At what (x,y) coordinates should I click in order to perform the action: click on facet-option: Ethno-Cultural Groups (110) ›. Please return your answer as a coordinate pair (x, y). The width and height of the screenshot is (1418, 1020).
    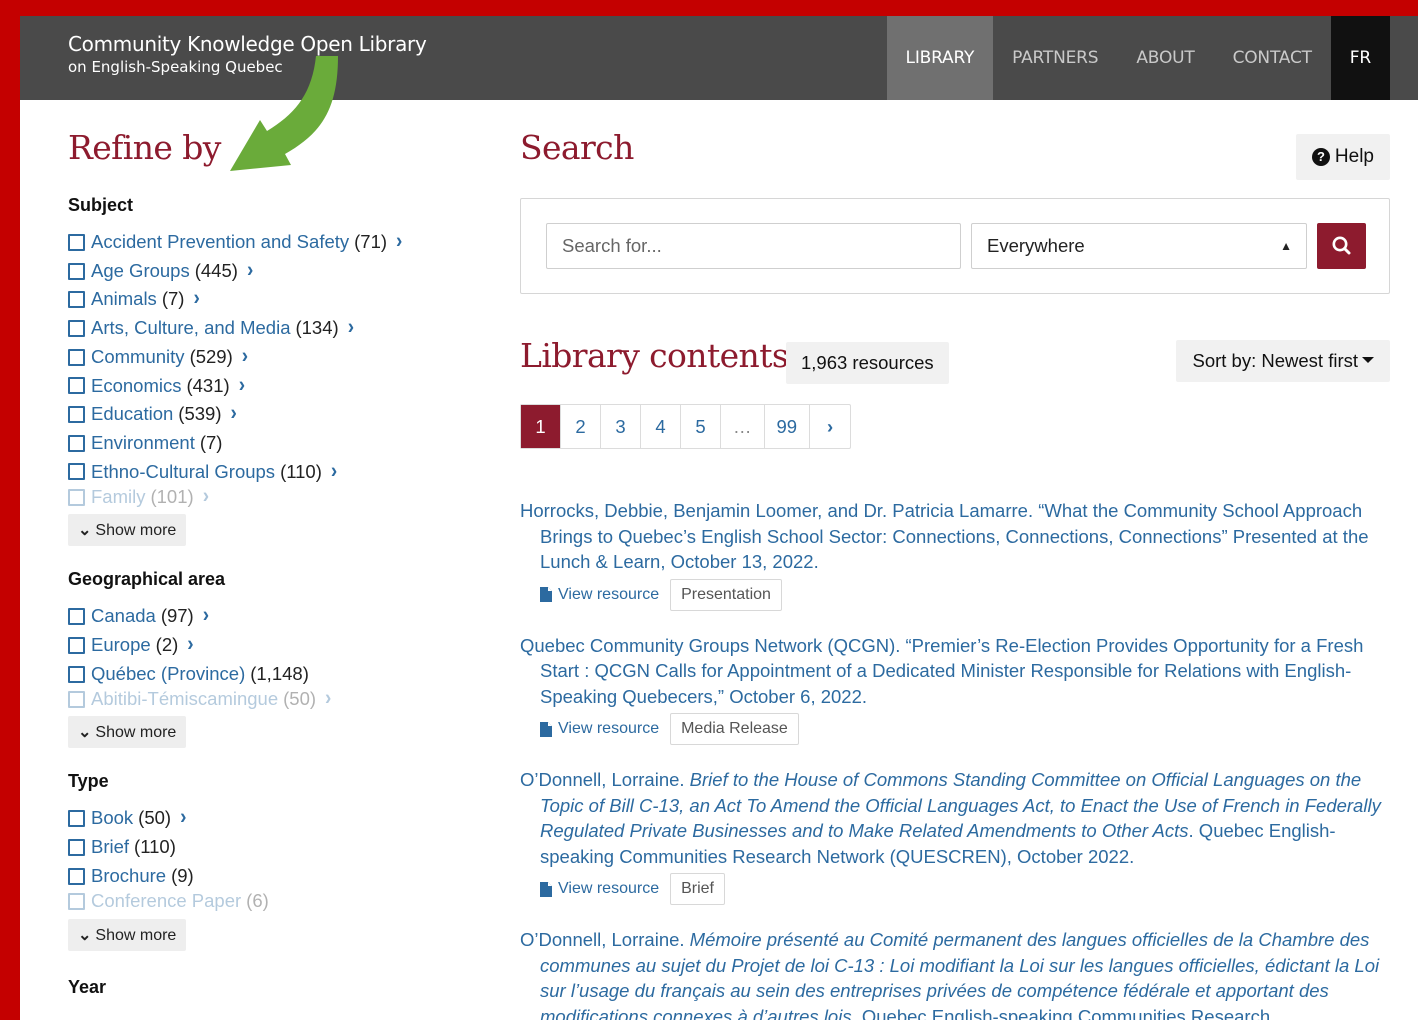
    Looking at the image, I should click on (263, 472).